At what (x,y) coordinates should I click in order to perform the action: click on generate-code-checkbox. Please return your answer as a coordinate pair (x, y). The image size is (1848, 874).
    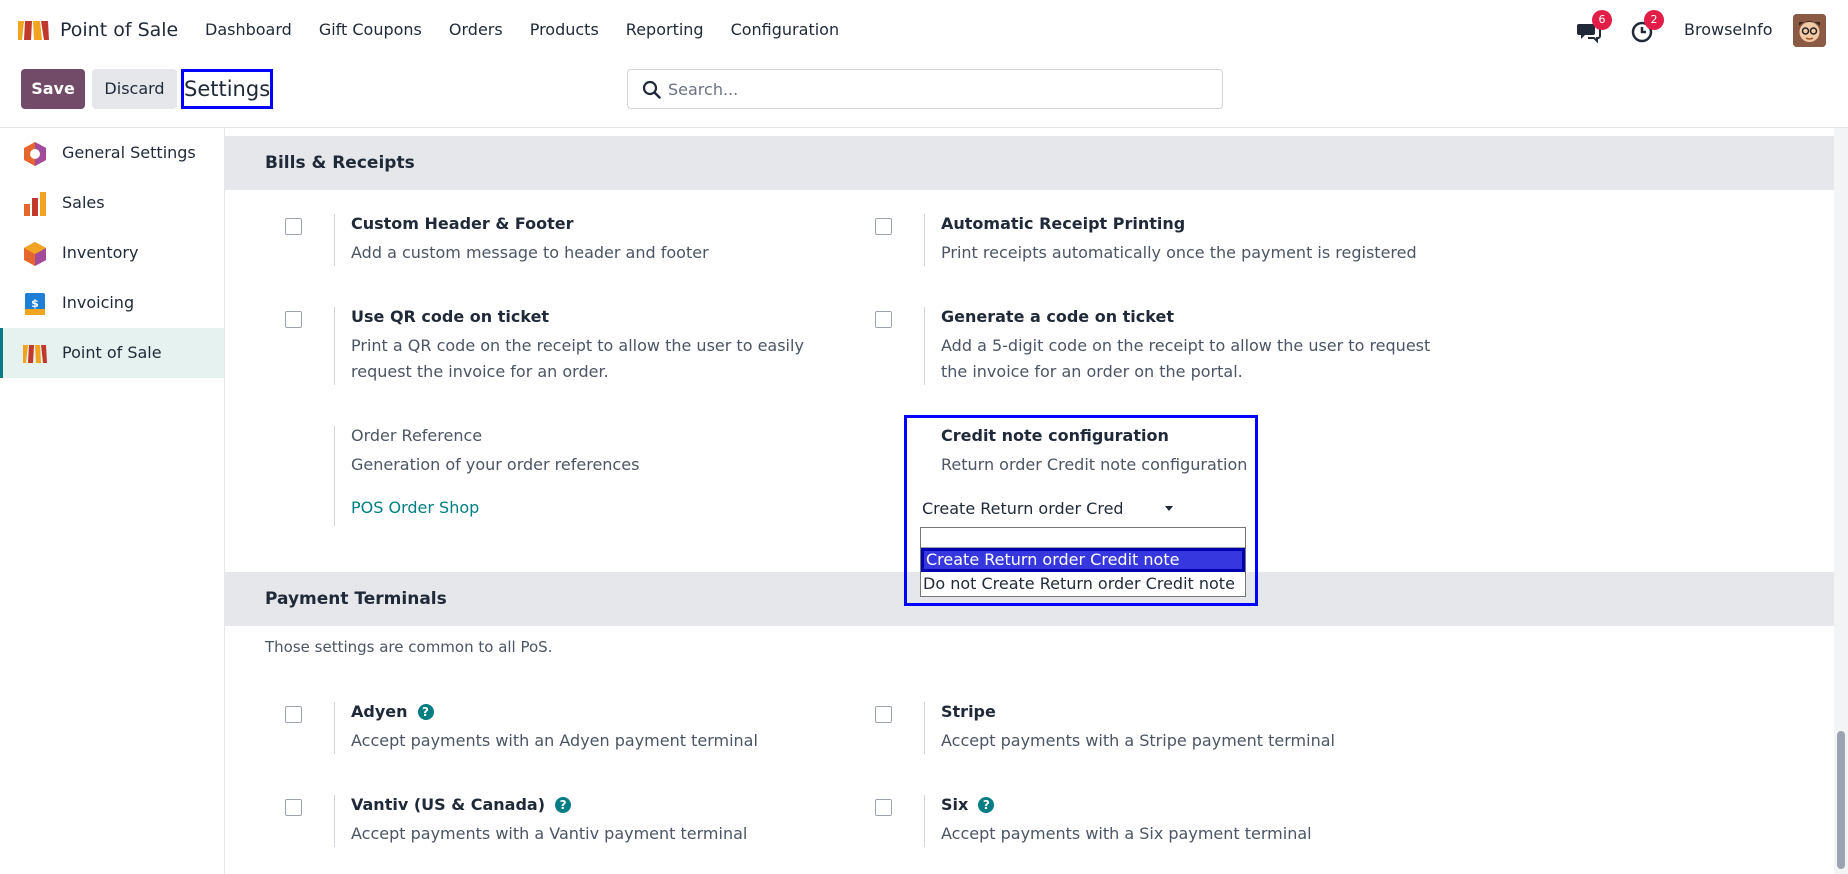
    Looking at the image, I should click on (883, 319).